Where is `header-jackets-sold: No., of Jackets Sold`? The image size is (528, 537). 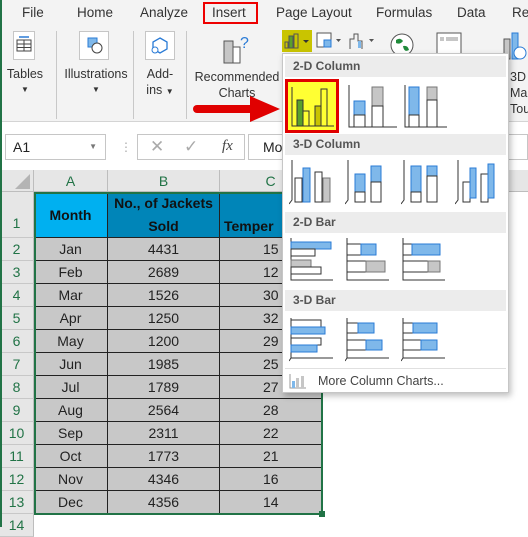
header-jackets-sold: No., of Jackets Sold is located at coordinates (164, 215).